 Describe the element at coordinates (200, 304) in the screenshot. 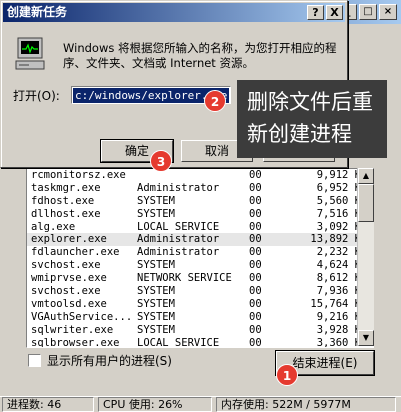

I see `process-row: vmtoolsd.exe SYSTEM 00 15,764 K` at that location.